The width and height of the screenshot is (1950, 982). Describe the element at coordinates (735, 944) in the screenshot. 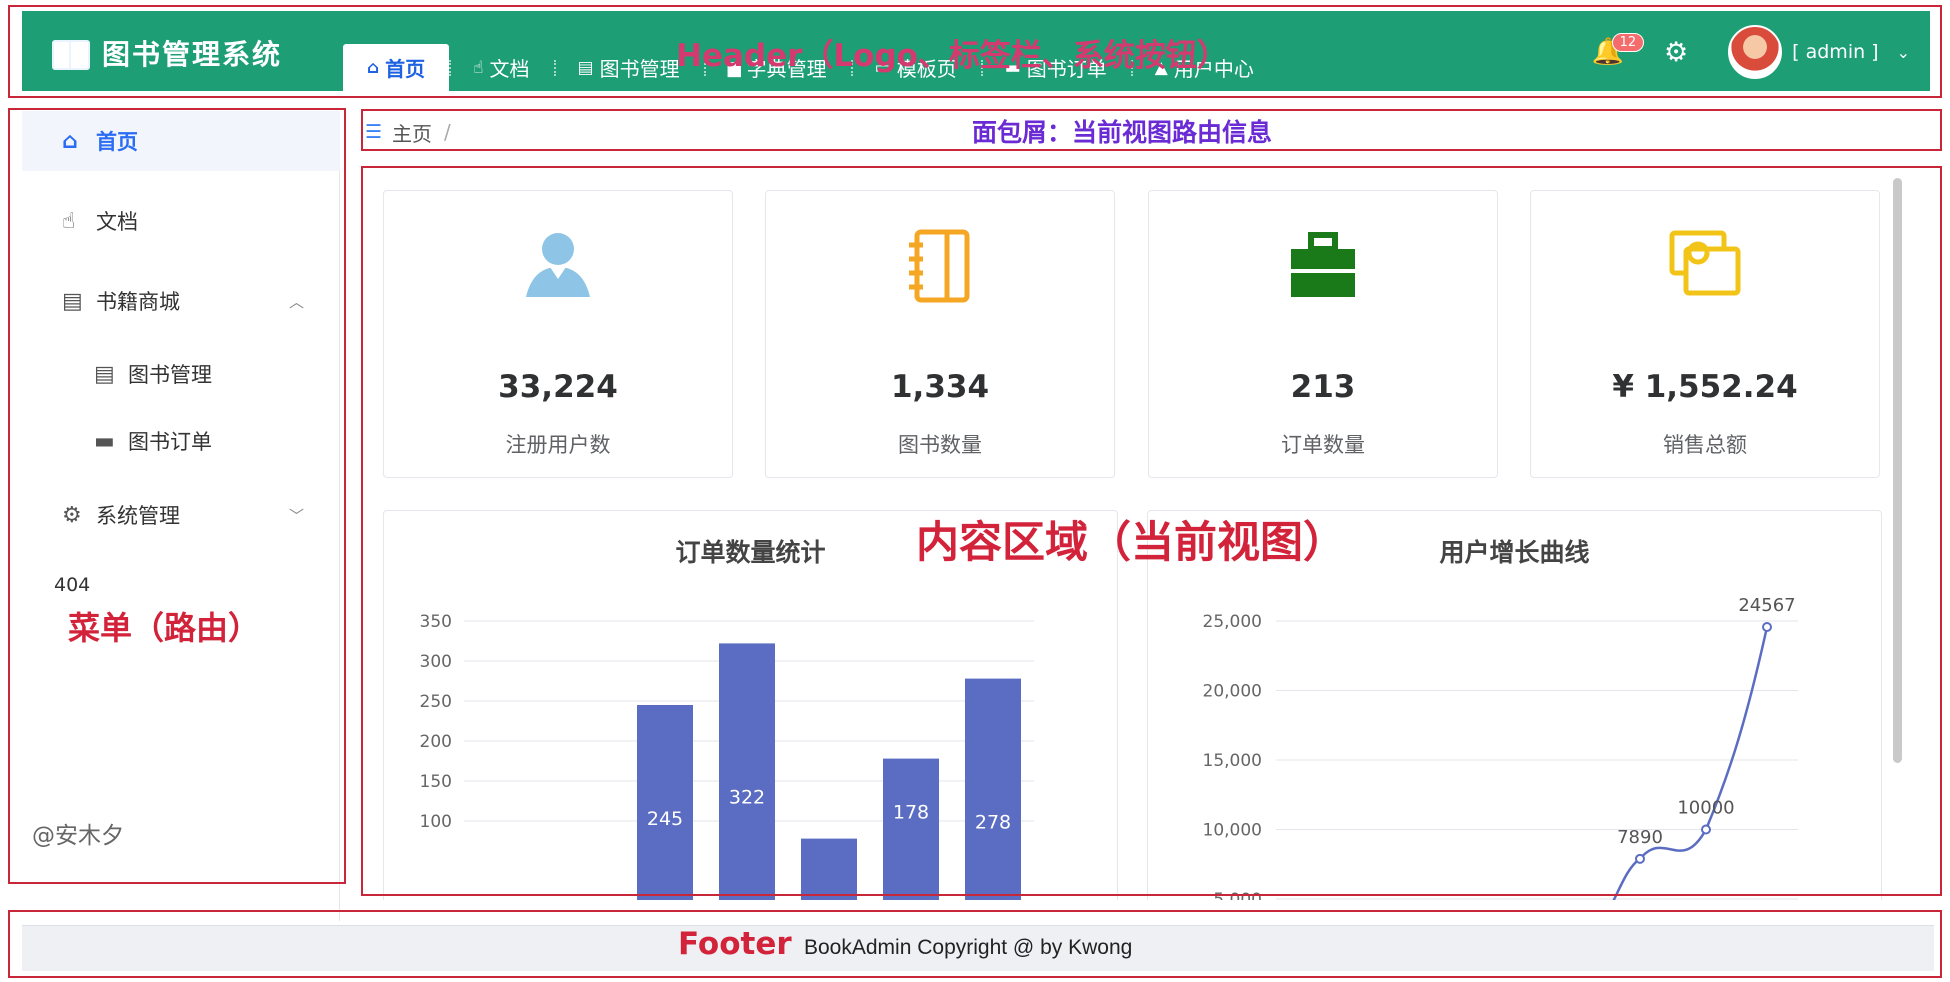

I see `footer-annotation: Footer` at that location.